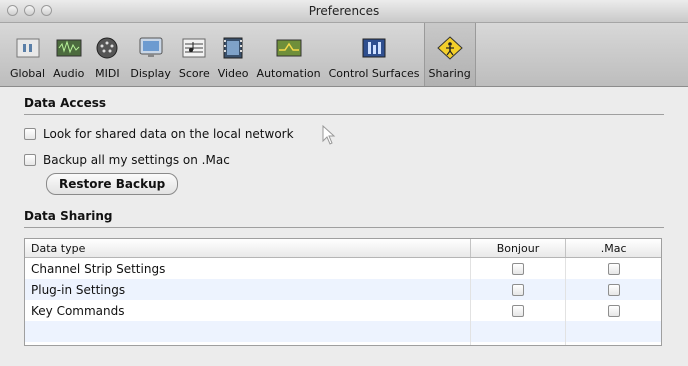 Image resolution: width=688 pixels, height=366 pixels. Describe the element at coordinates (30, 160) in the screenshot. I see `backup-settings-checkbox` at that location.